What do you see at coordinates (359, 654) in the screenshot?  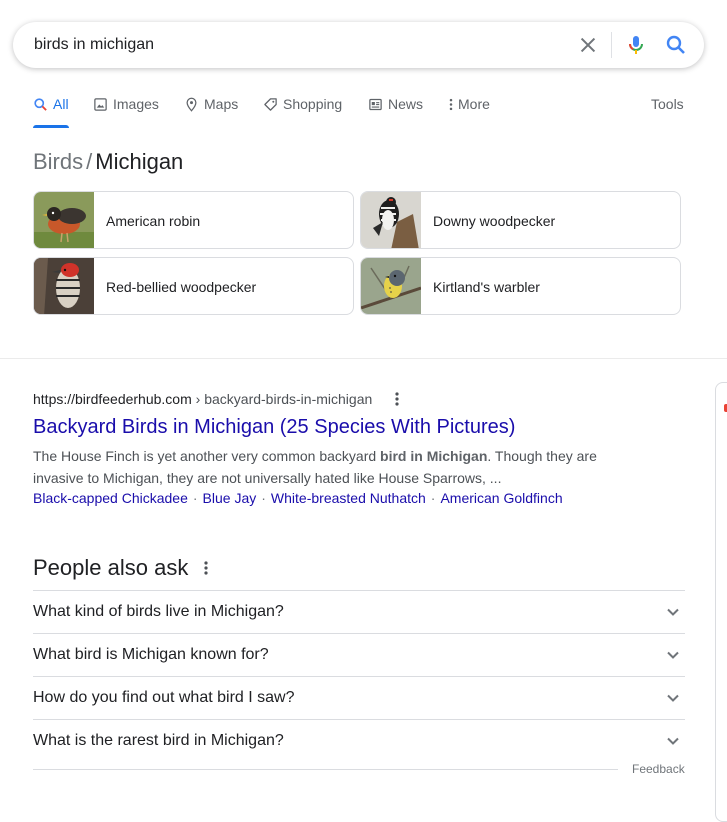 I see `question-item: What bird is Michigan known for?` at bounding box center [359, 654].